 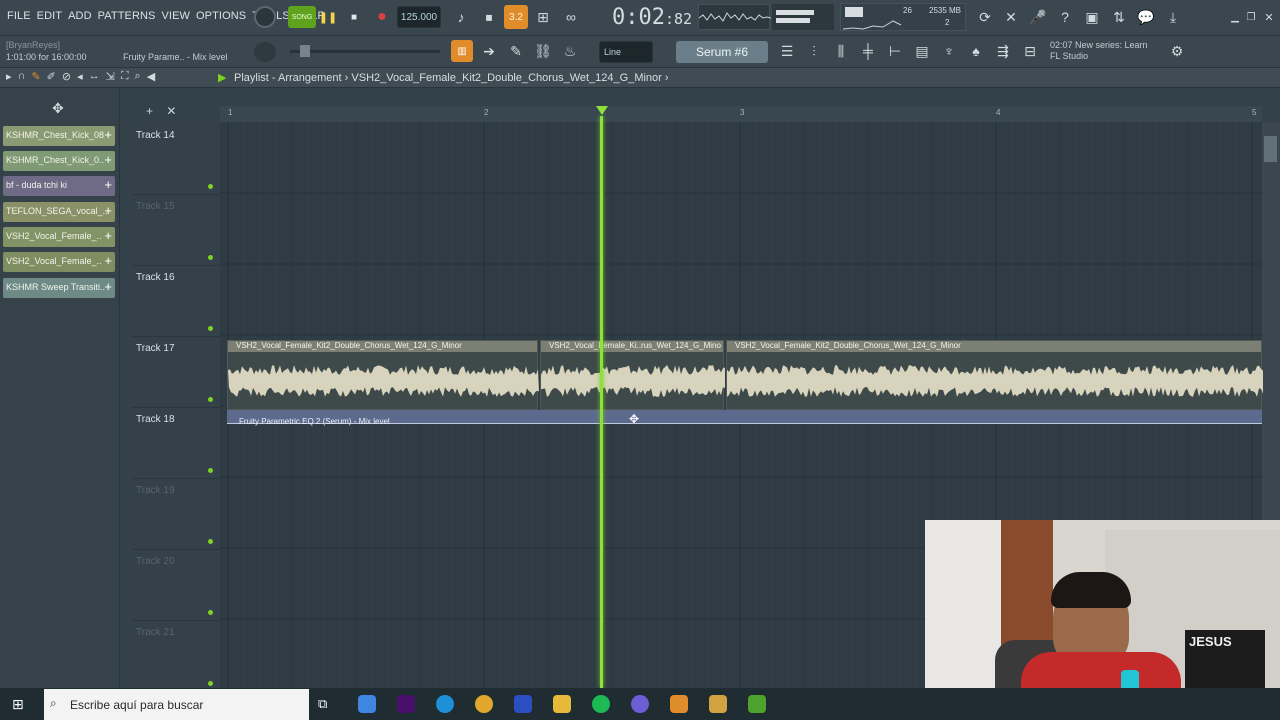 I want to click on playhead-marker-icon, so click(x=602, y=110).